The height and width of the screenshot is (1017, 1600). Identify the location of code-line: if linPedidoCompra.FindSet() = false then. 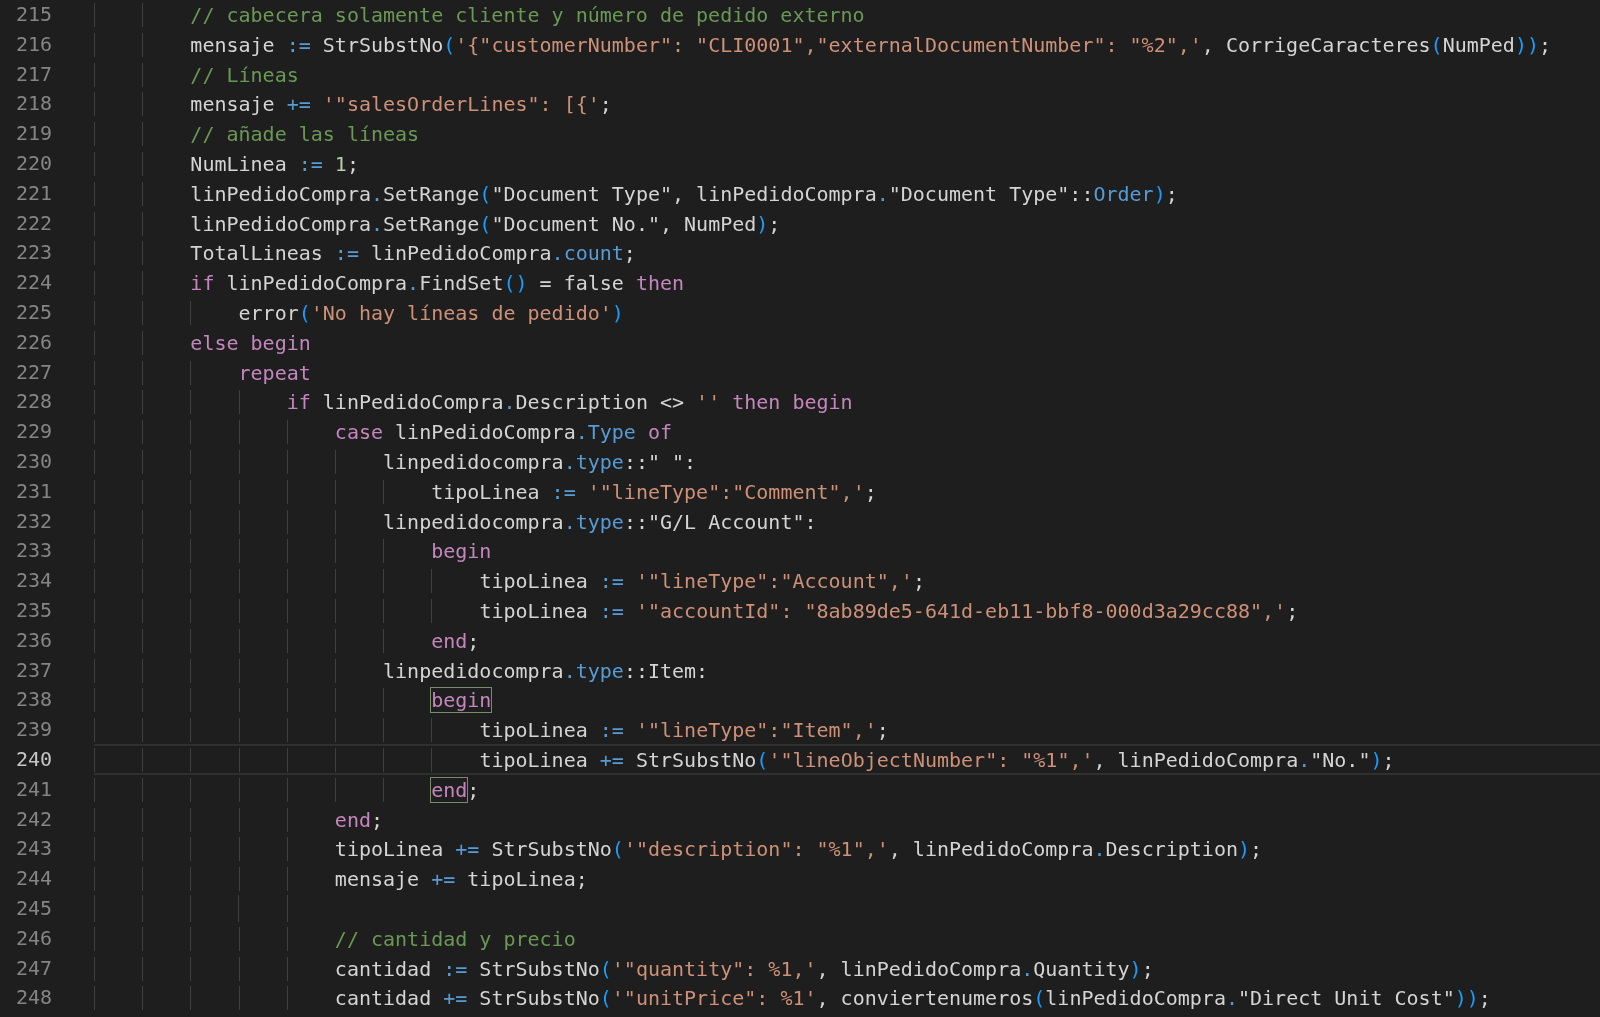
(847, 282).